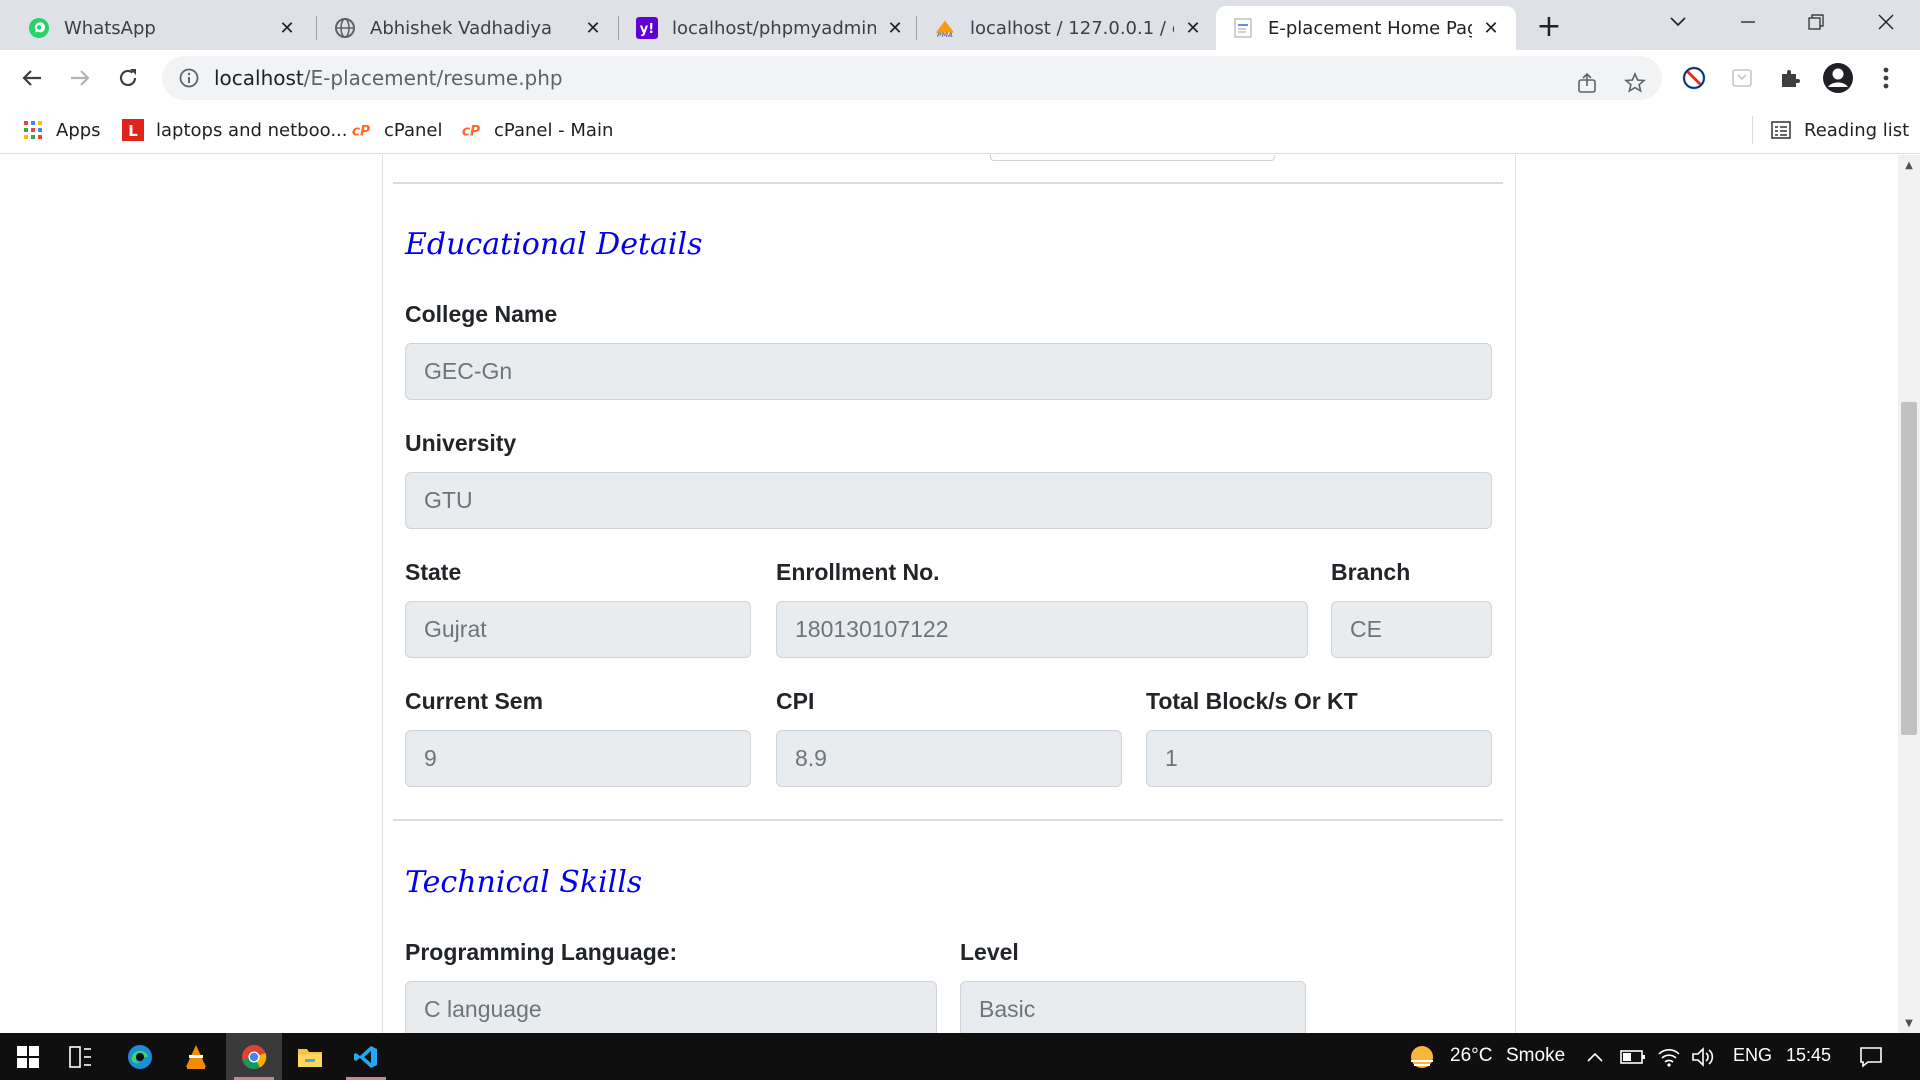  What do you see at coordinates (110, 28) in the screenshot?
I see `tab-title: WhatsApp` at bounding box center [110, 28].